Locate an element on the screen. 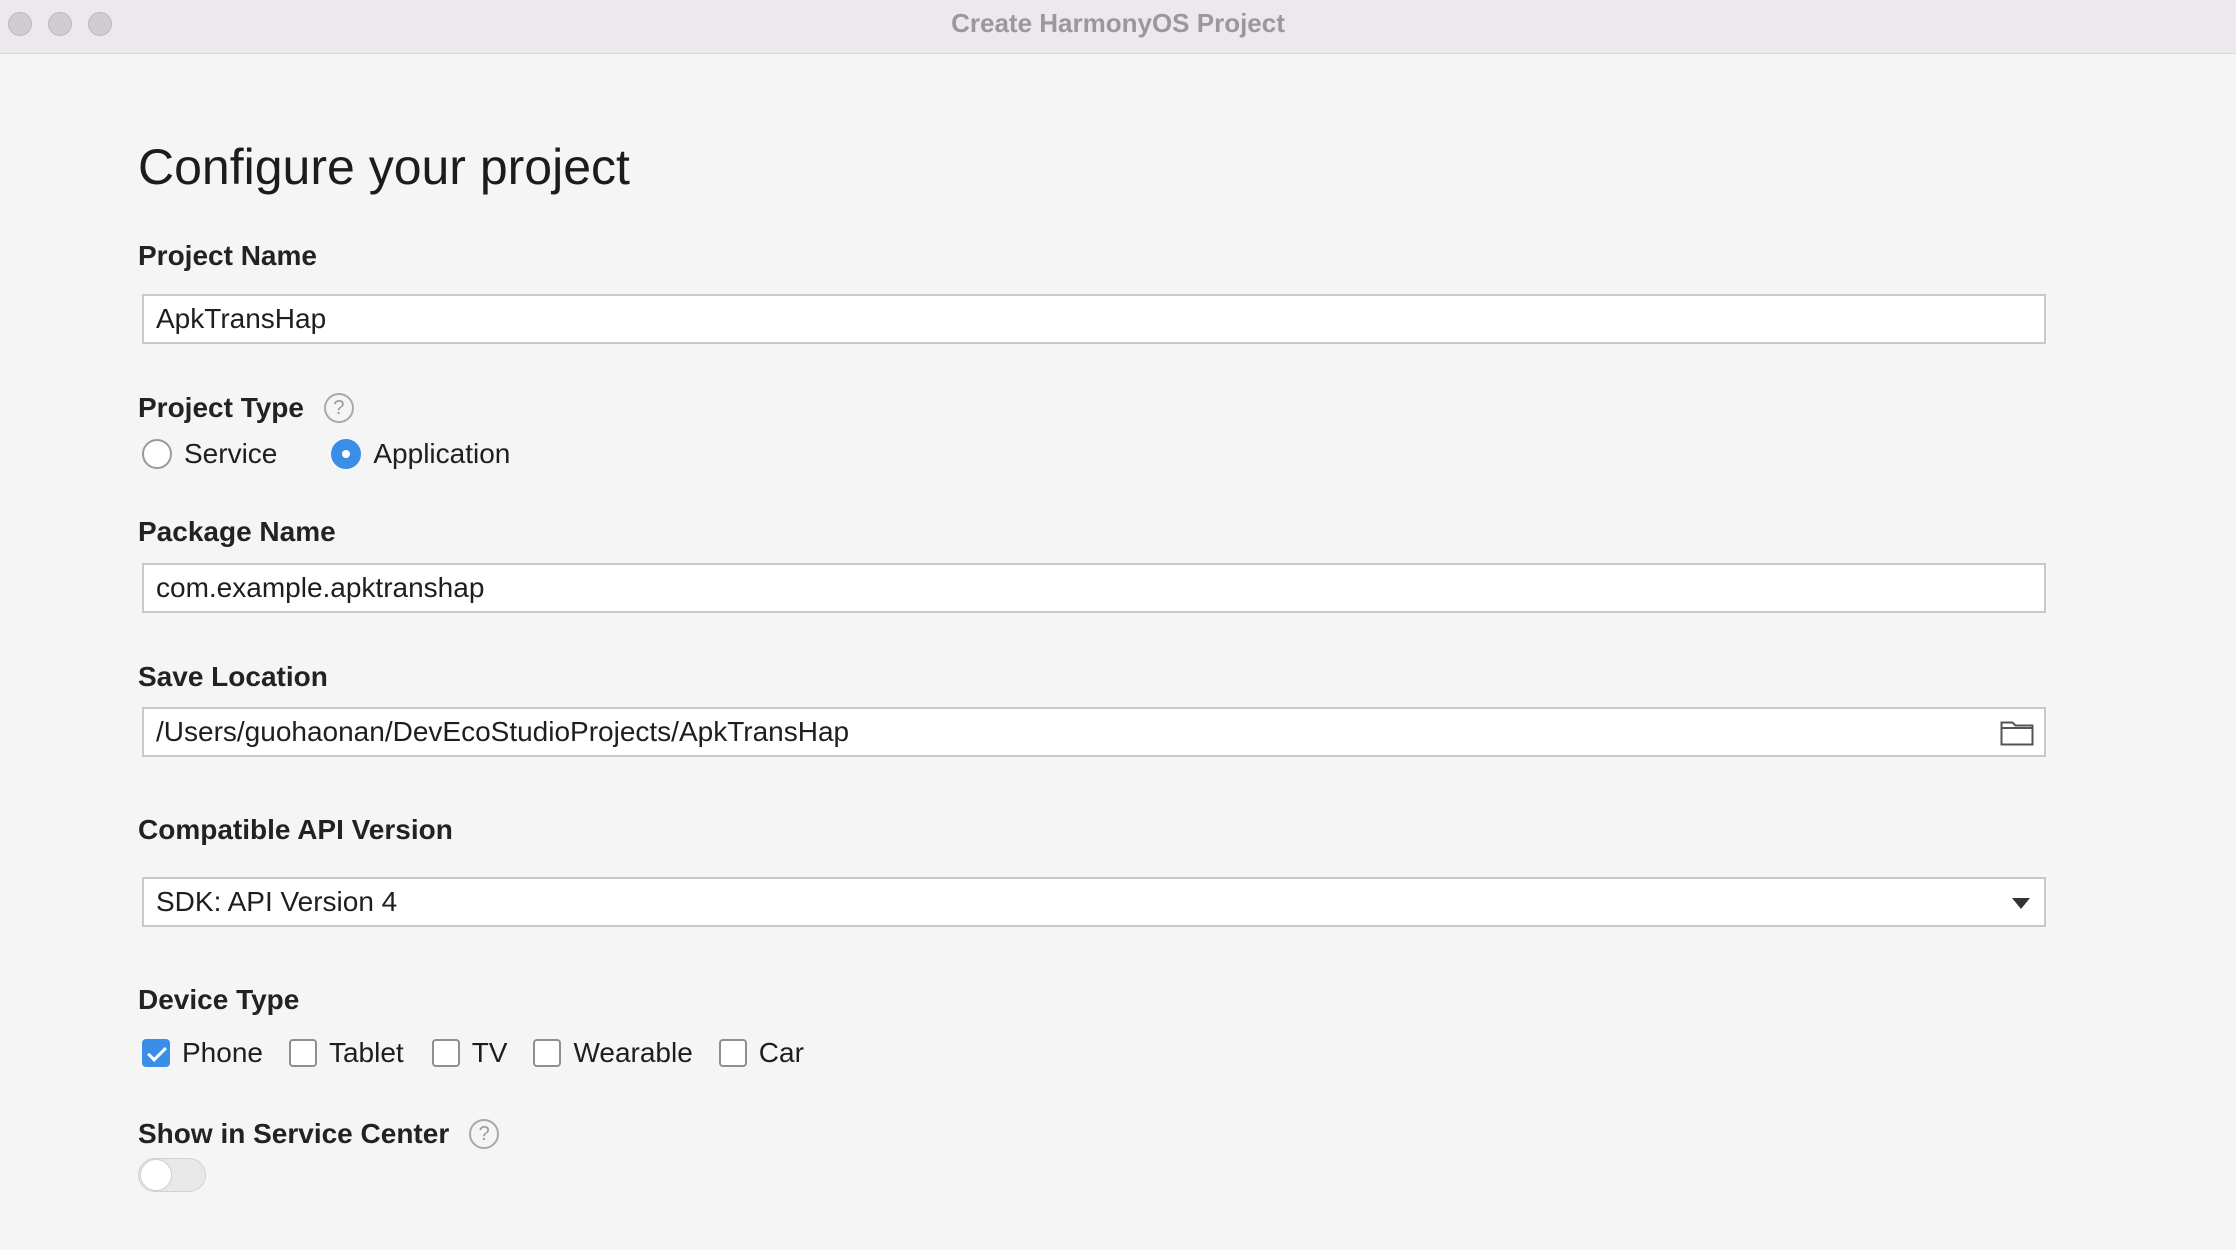  package-name-label: Package Name is located at coordinates (237, 531).